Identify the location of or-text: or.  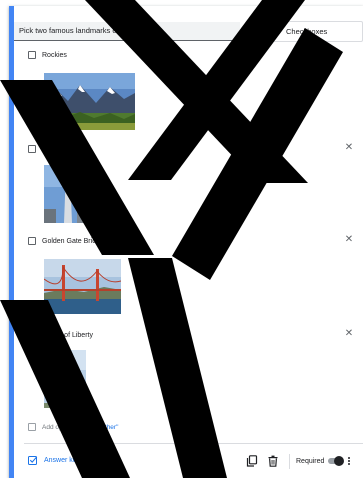
(79, 427).